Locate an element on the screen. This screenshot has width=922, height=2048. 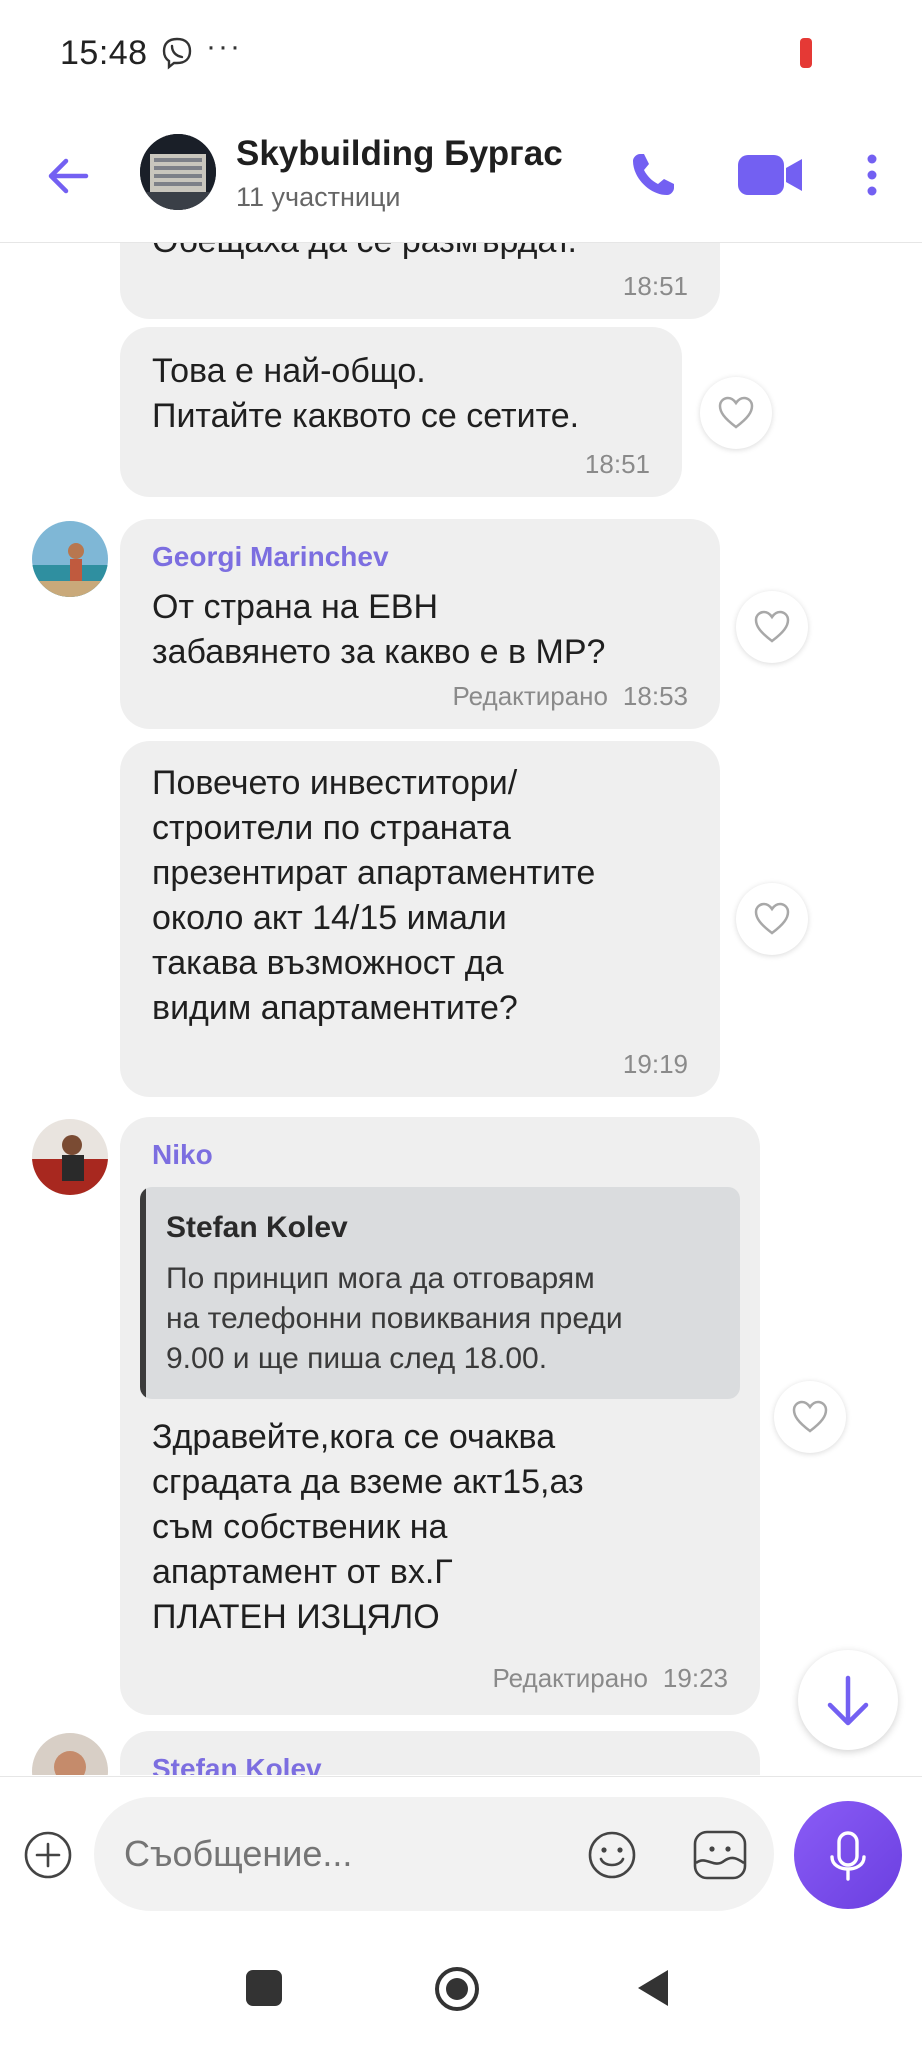
voice-message-button is located at coordinates (848, 1855).